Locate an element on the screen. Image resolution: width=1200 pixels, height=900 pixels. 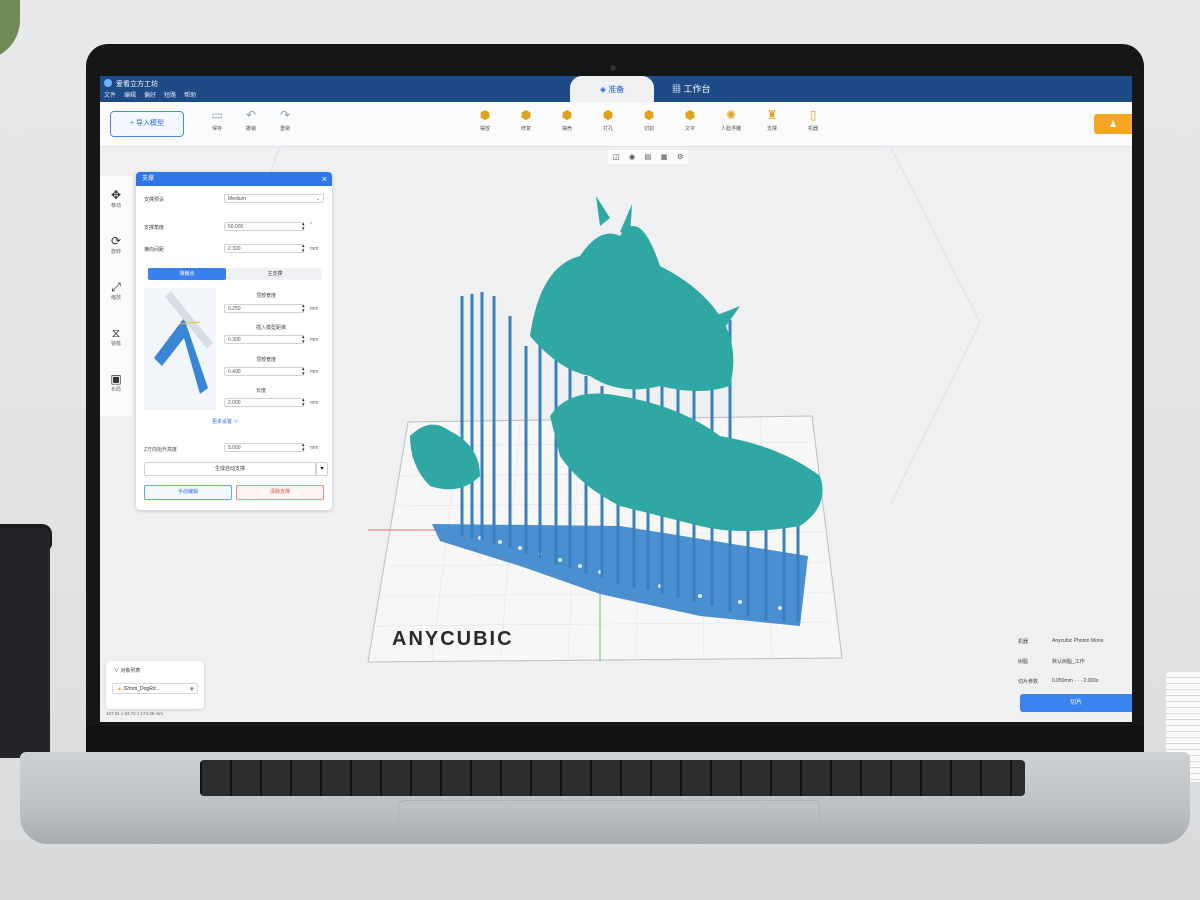
scale-icon: ⤢ is located at coordinates (116, 287).